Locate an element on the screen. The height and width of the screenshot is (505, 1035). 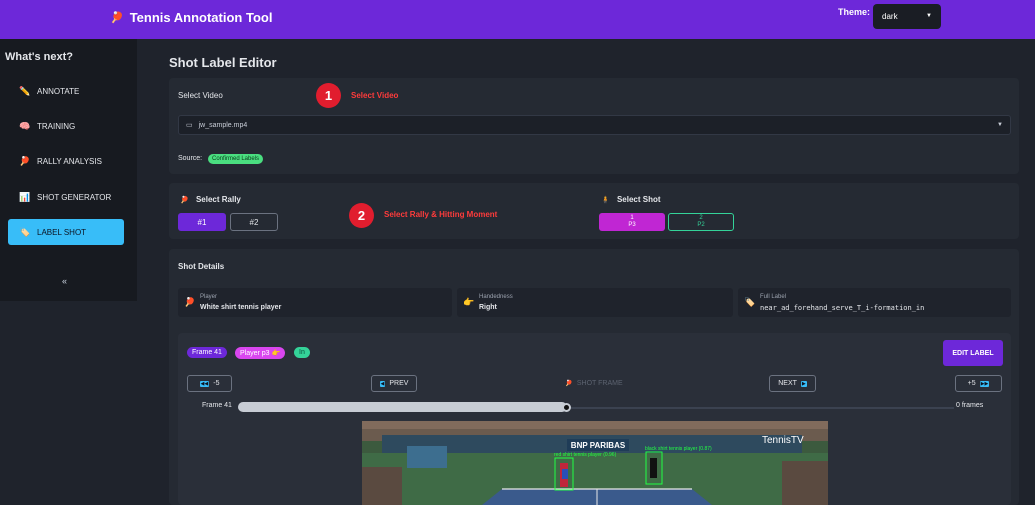
shot-button-1: 1 P3 is located at coordinates (632, 222).